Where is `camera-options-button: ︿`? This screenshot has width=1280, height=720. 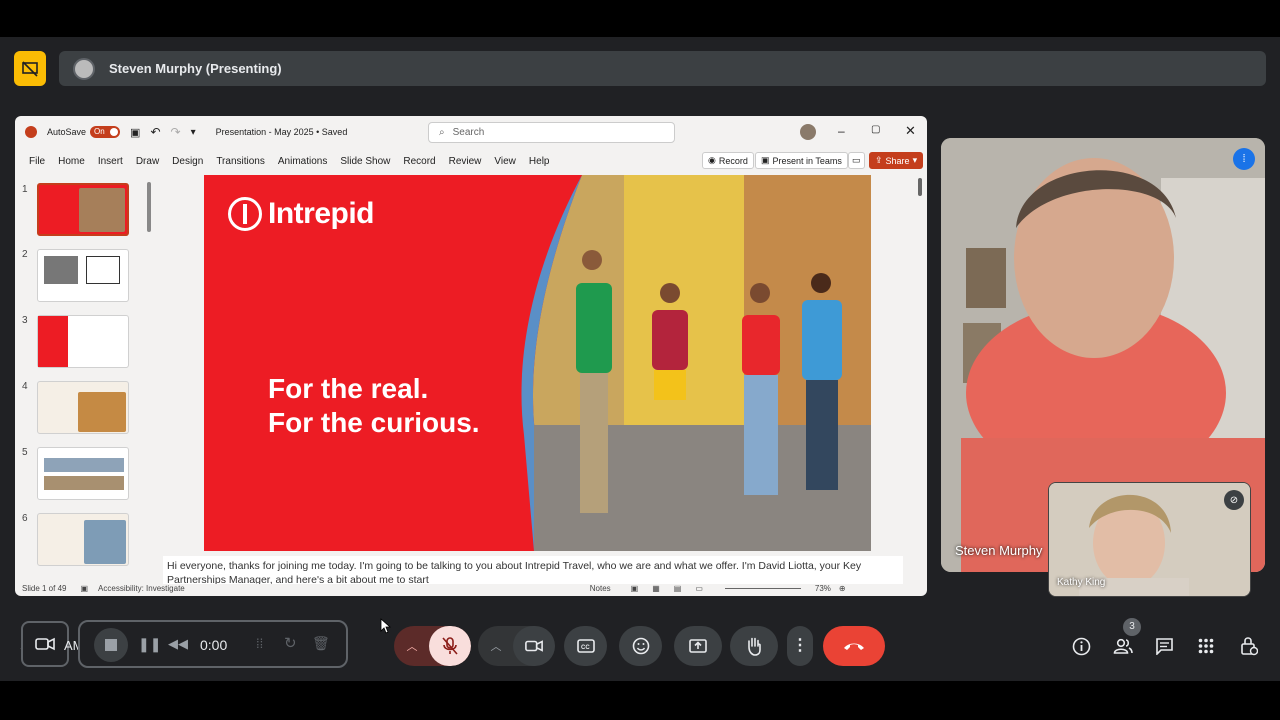
camera-options-button: ︿ is located at coordinates (496, 646).